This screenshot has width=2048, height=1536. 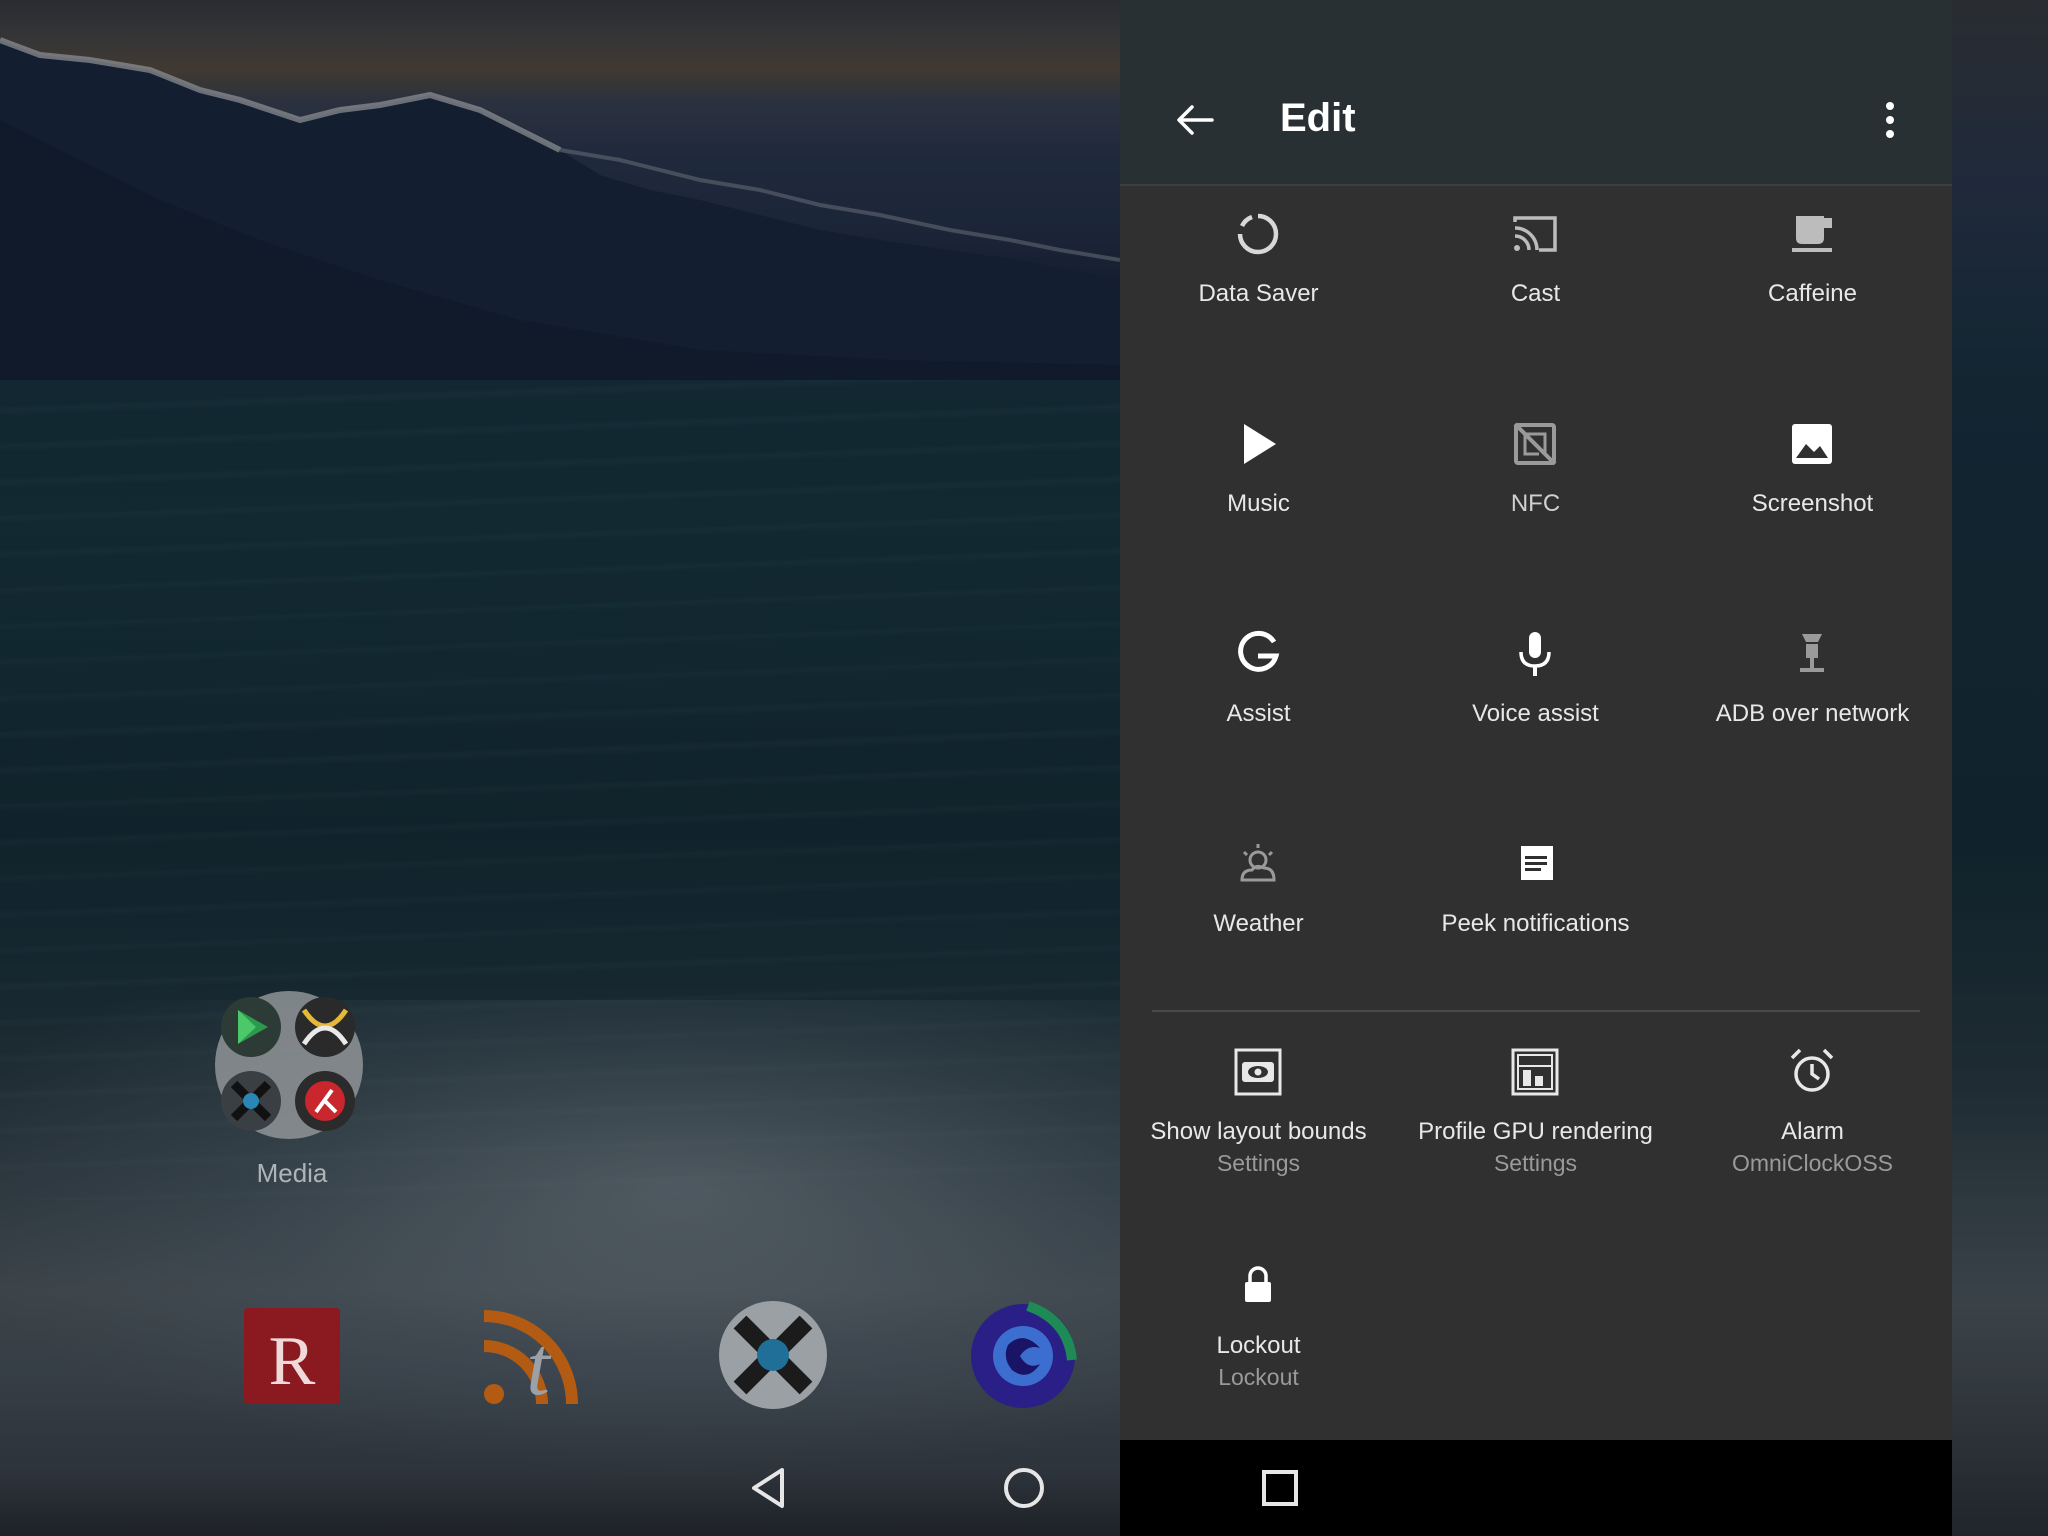 I want to click on layout-bounds-icon, so click(x=1258, y=1072).